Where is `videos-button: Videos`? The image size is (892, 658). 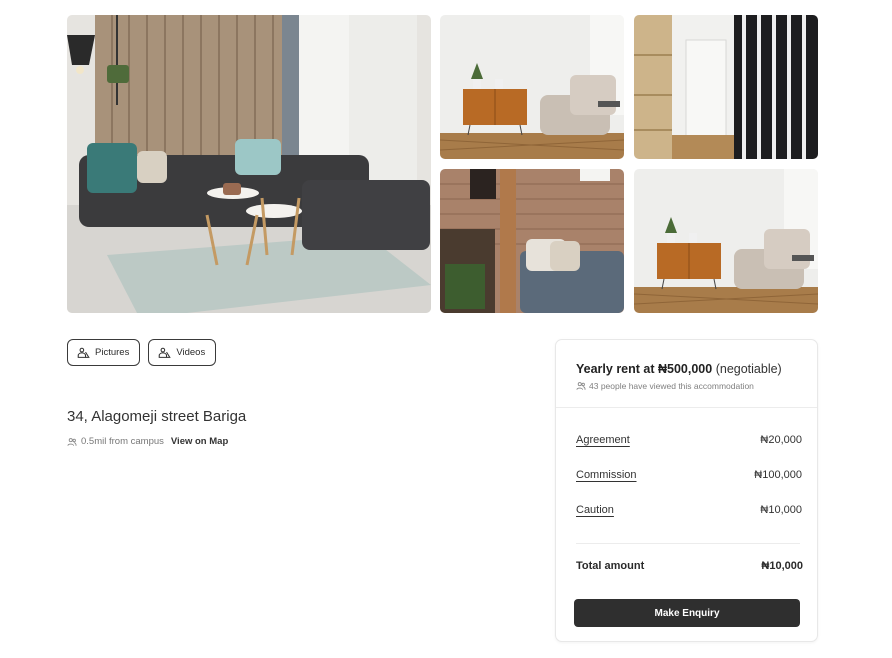
videos-button: Videos is located at coordinates (182, 352).